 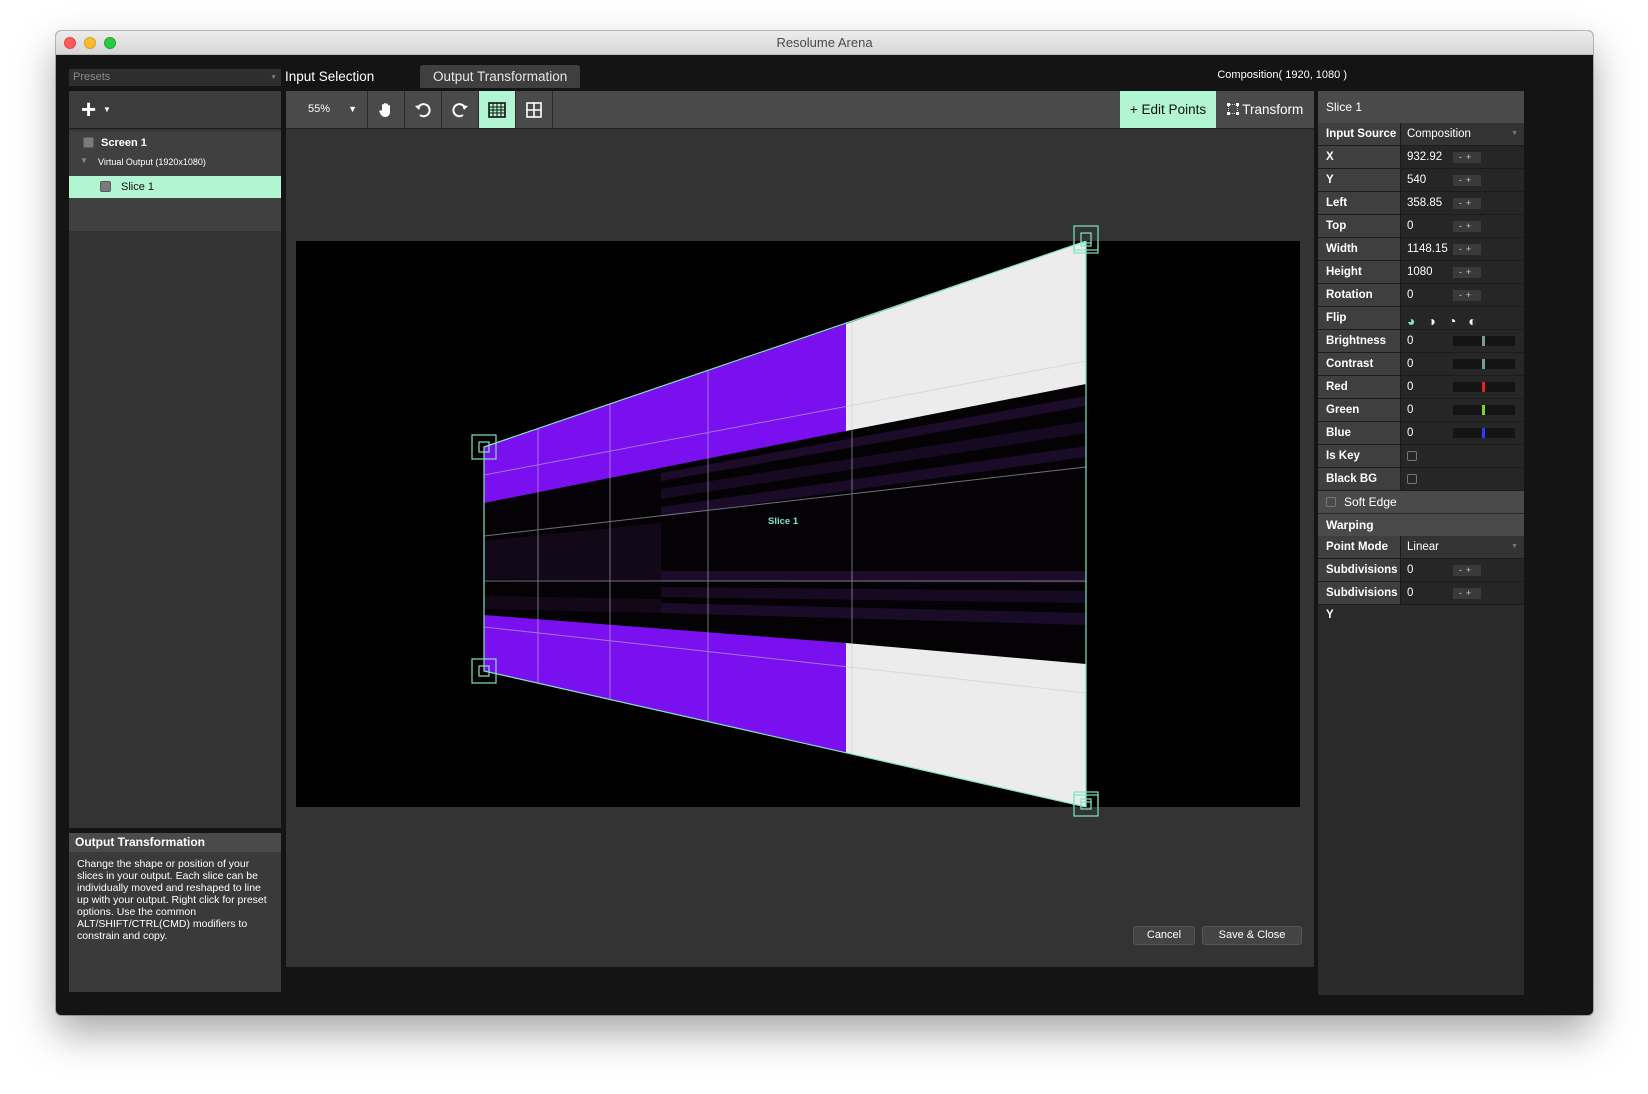 What do you see at coordinates (1168, 109) in the screenshot?
I see `edit-points-button: + Edit Points` at bounding box center [1168, 109].